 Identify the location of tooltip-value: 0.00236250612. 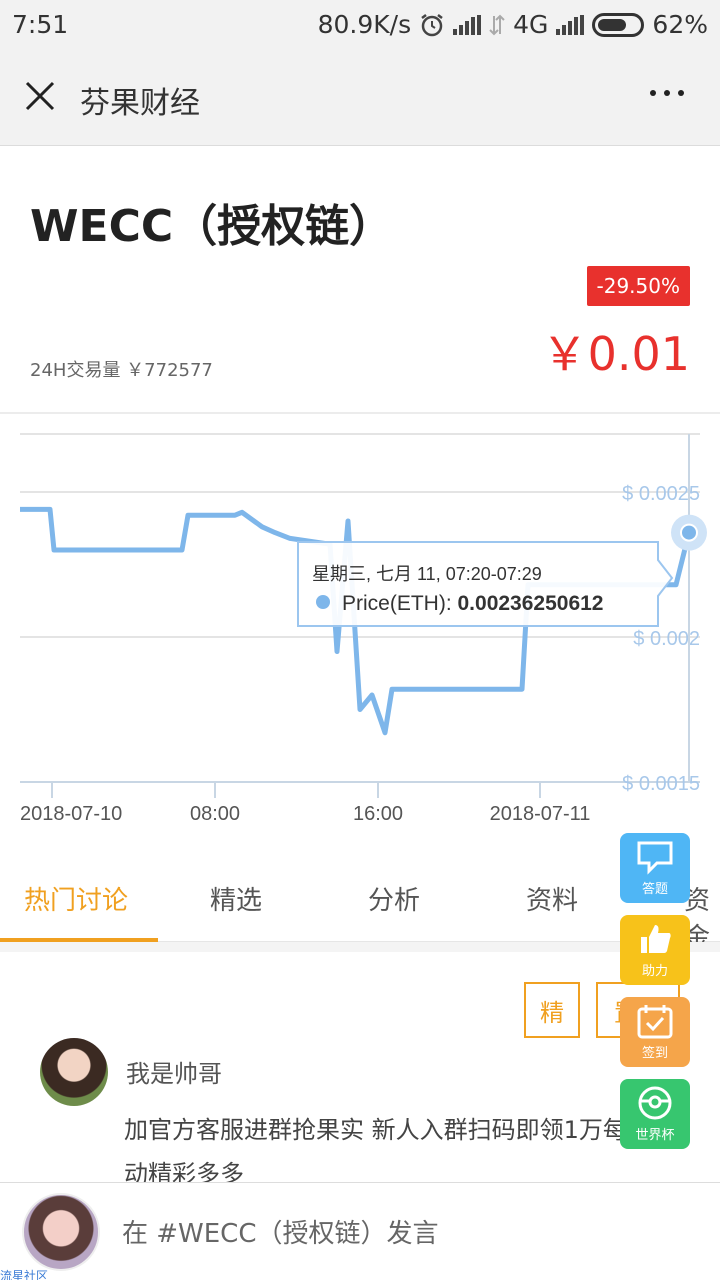
(531, 603).